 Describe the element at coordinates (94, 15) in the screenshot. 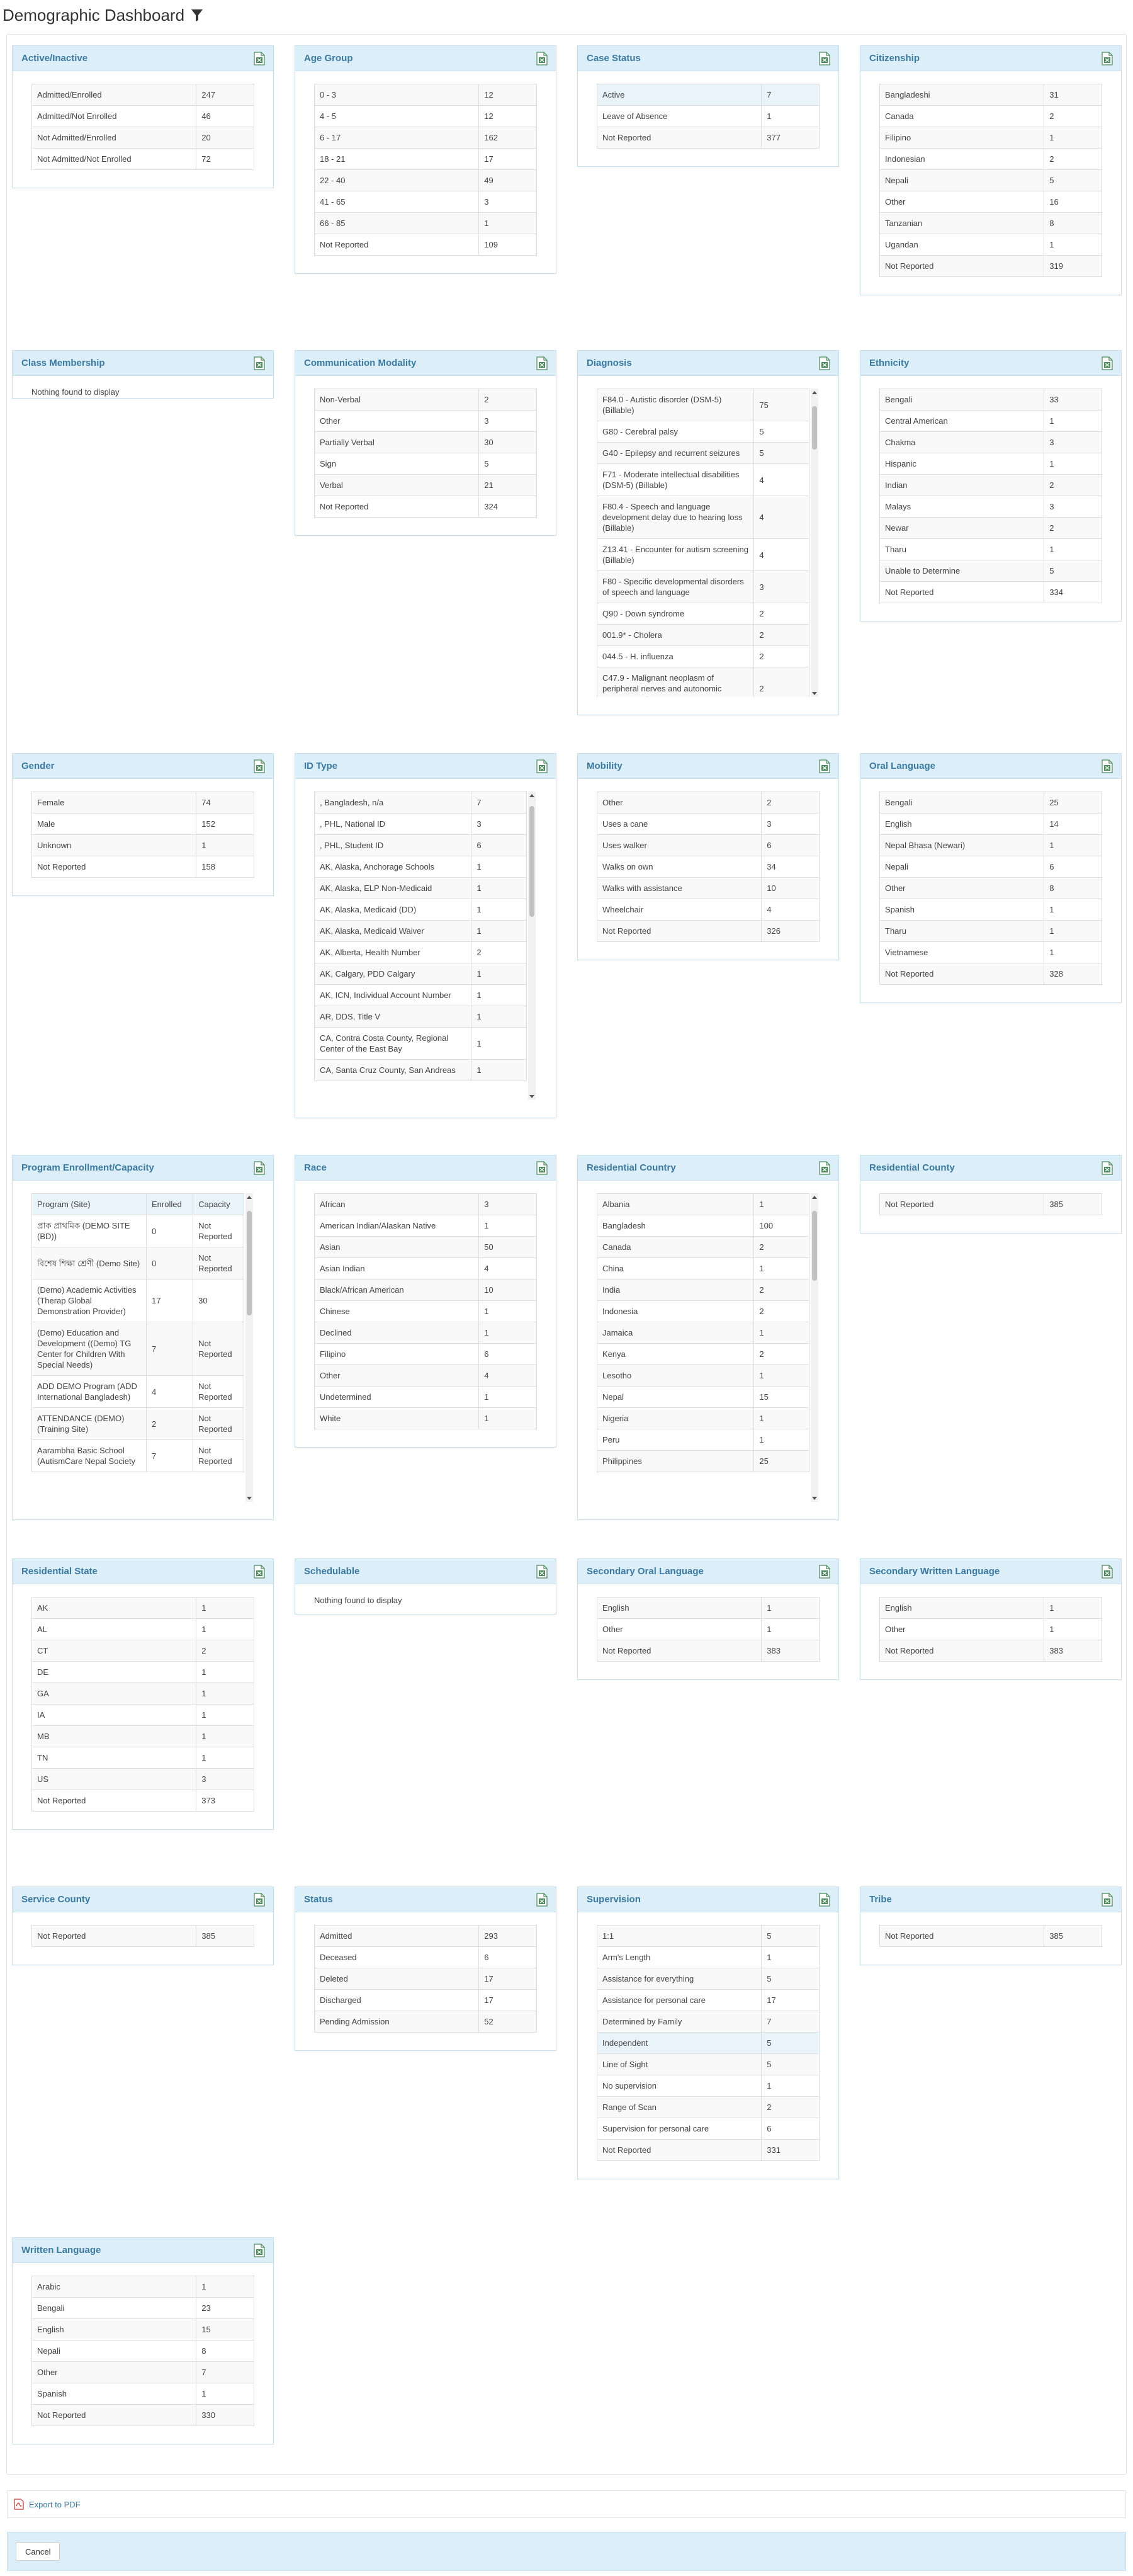

I see `page-title-text: Demographic Dashboard` at that location.